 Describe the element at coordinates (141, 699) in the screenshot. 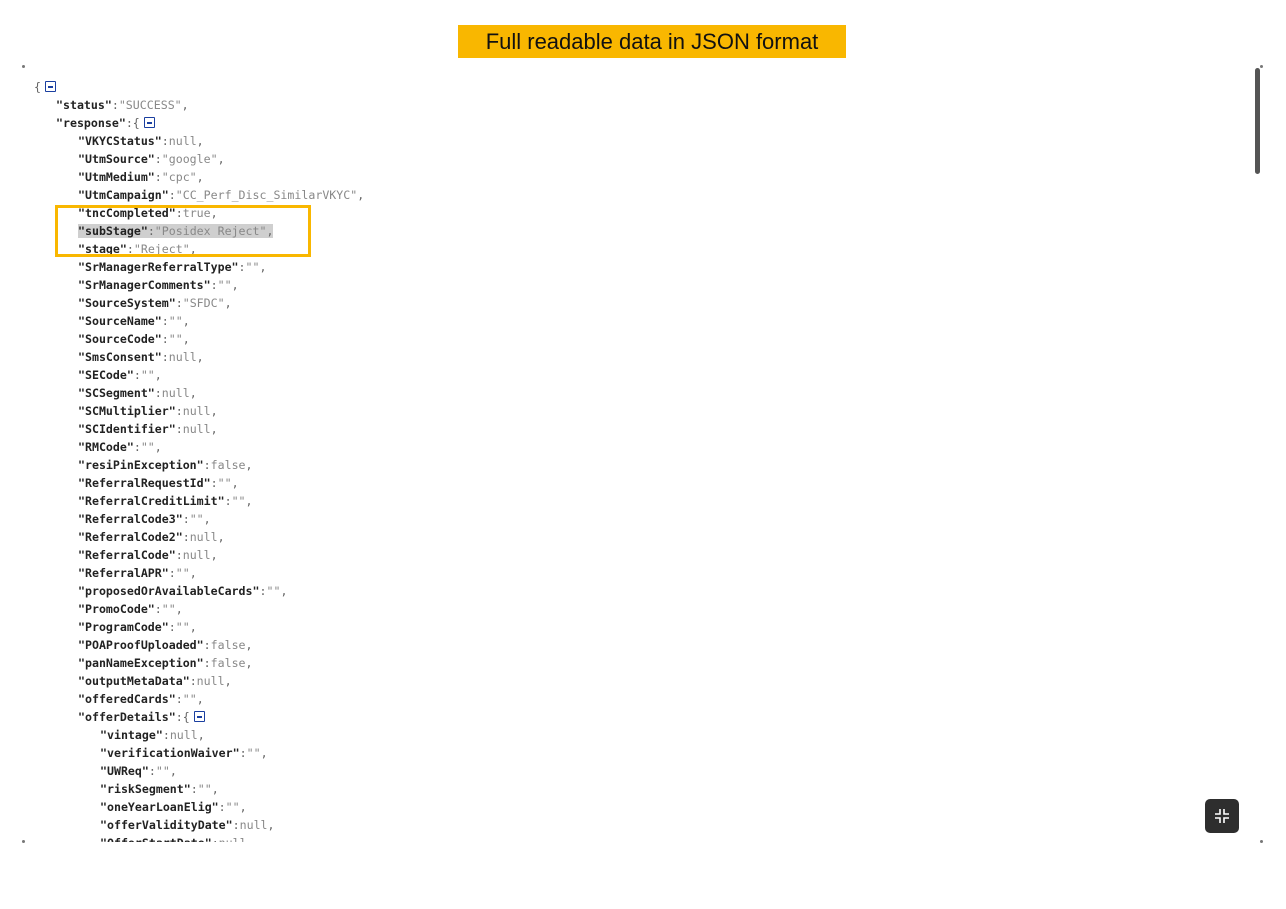

I see `json-line-content: "offeredCards":"",` at that location.